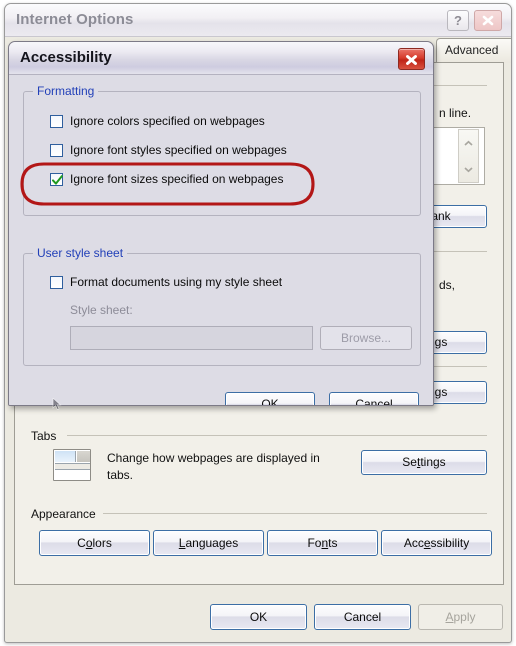 The height and width of the screenshot is (646, 516). What do you see at coordinates (80, 253) in the screenshot?
I see `user-style-sheet-group-legend: User style sheet` at bounding box center [80, 253].